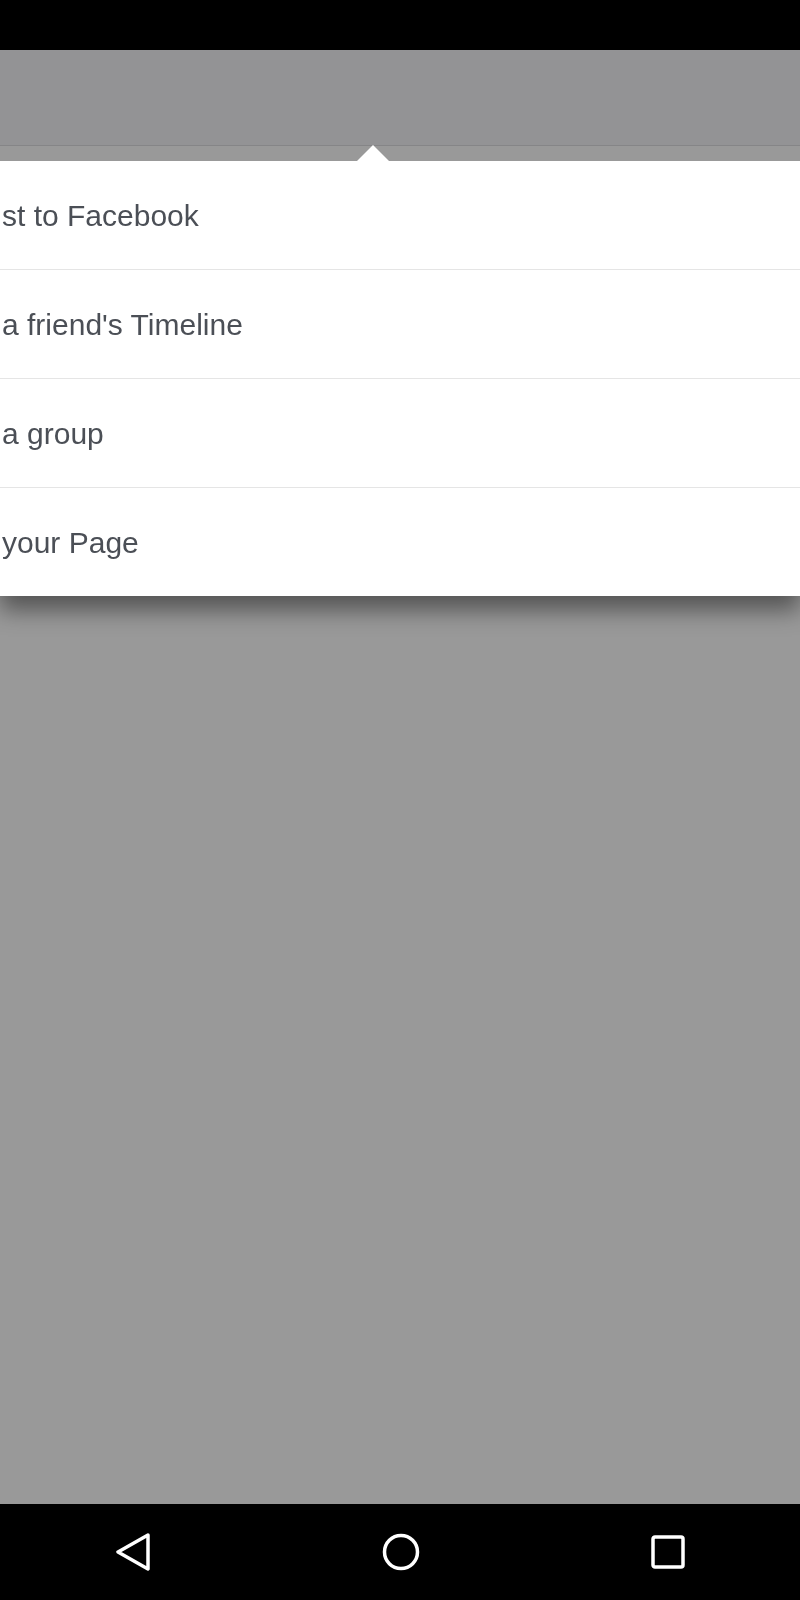  What do you see at coordinates (400, 324) in the screenshot?
I see `menu-item: a friend's Timeline` at bounding box center [400, 324].